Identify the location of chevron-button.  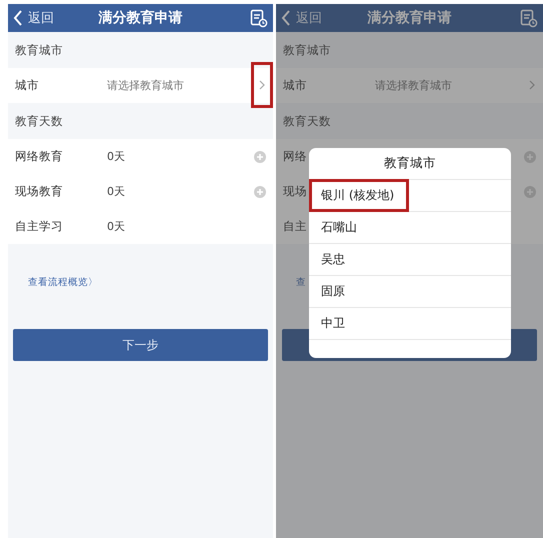
(262, 85).